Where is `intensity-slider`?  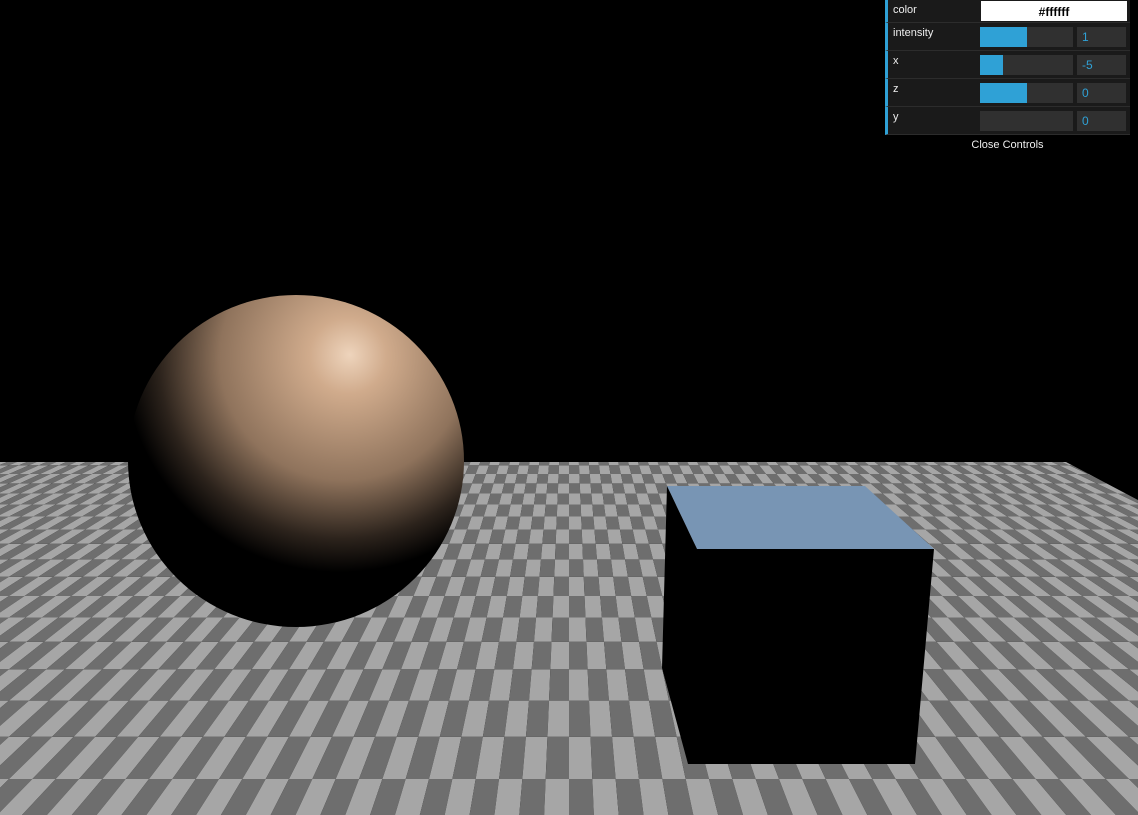
intensity-slider is located at coordinates (1026, 37).